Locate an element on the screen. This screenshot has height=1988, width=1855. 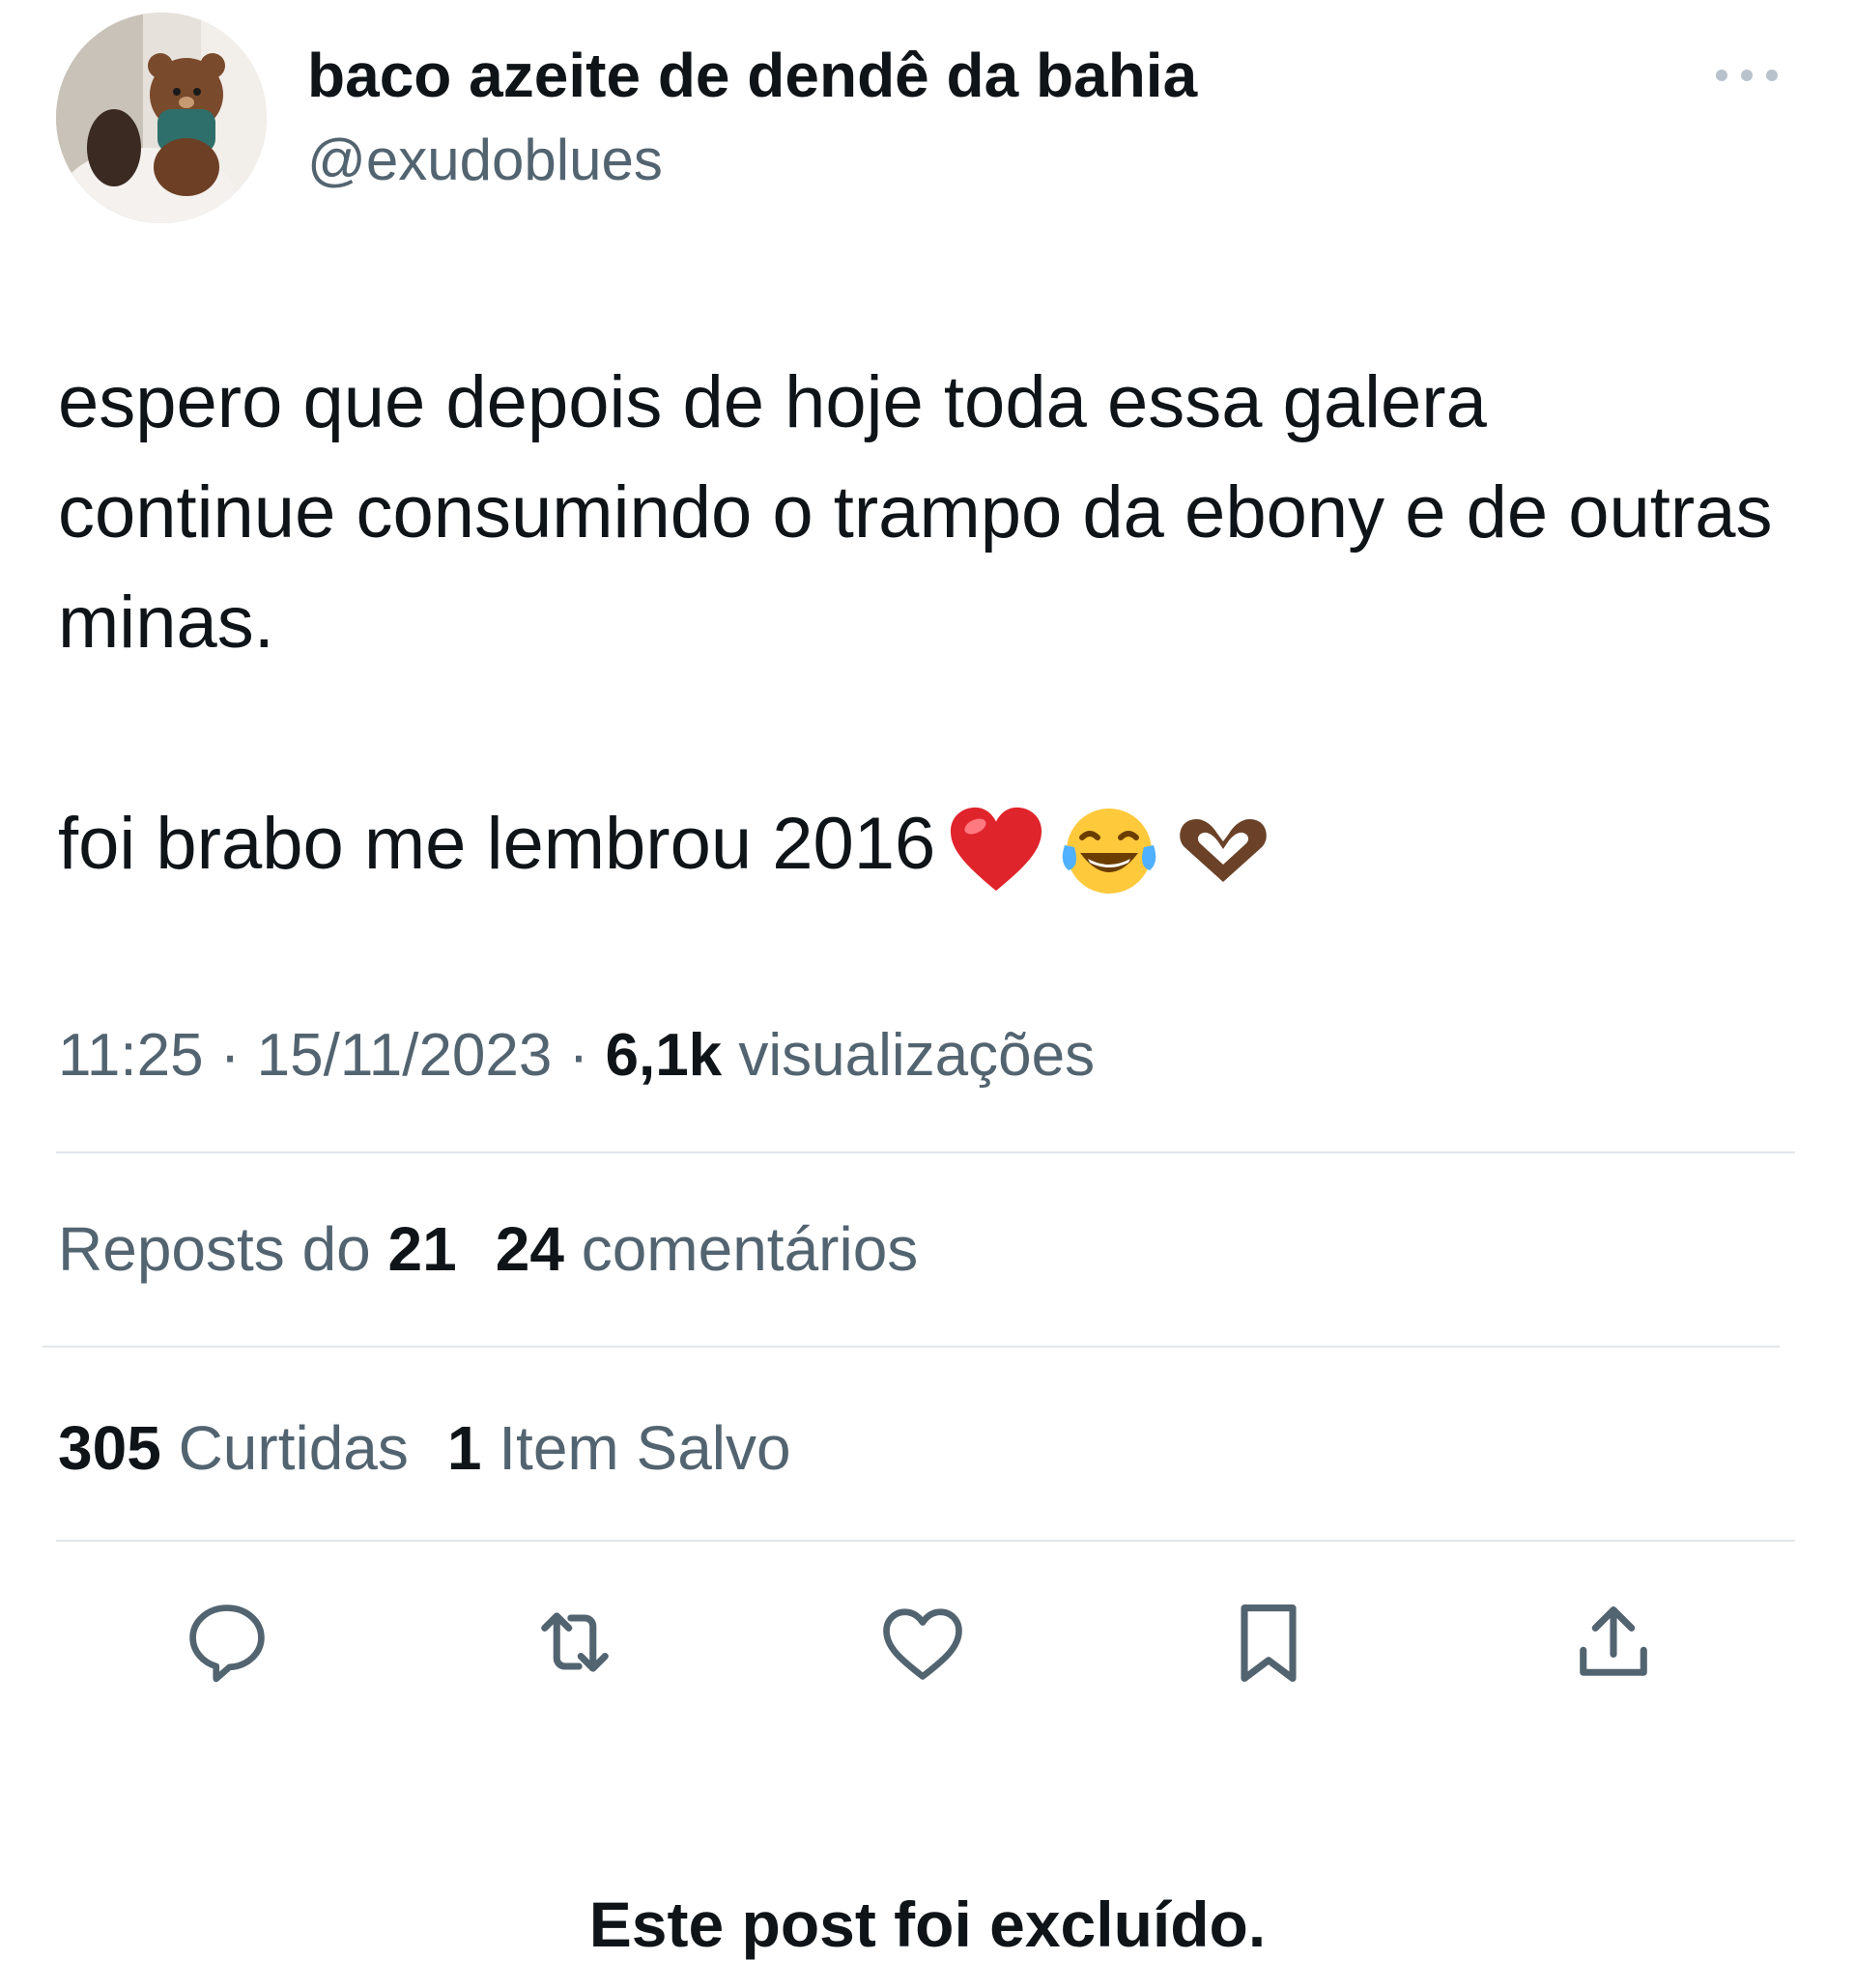
views-label: visualizações is located at coordinates (909, 1055).